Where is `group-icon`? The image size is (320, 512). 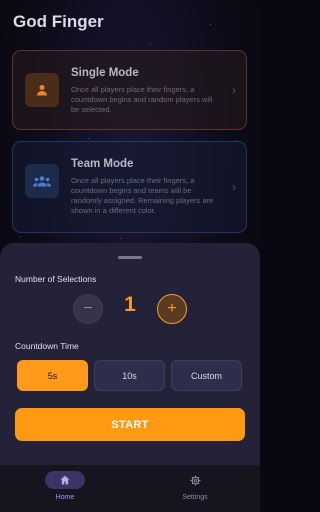
group-icon is located at coordinates (42, 181).